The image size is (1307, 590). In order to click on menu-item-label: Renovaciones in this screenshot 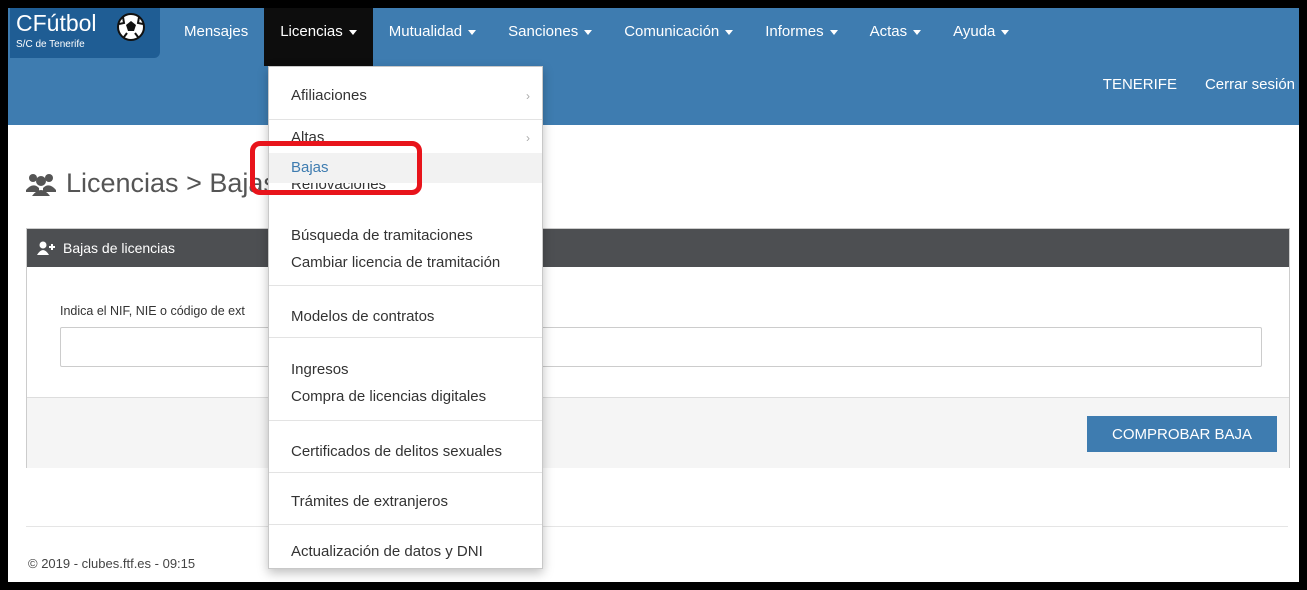, I will do `click(339, 188)`.